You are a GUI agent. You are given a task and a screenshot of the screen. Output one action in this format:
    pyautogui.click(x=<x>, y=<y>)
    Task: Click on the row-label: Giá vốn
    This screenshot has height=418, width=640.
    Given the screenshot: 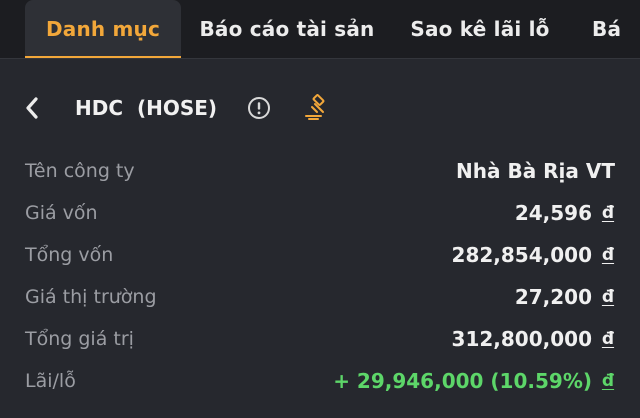 What is the action you would take?
    pyautogui.click(x=61, y=213)
    